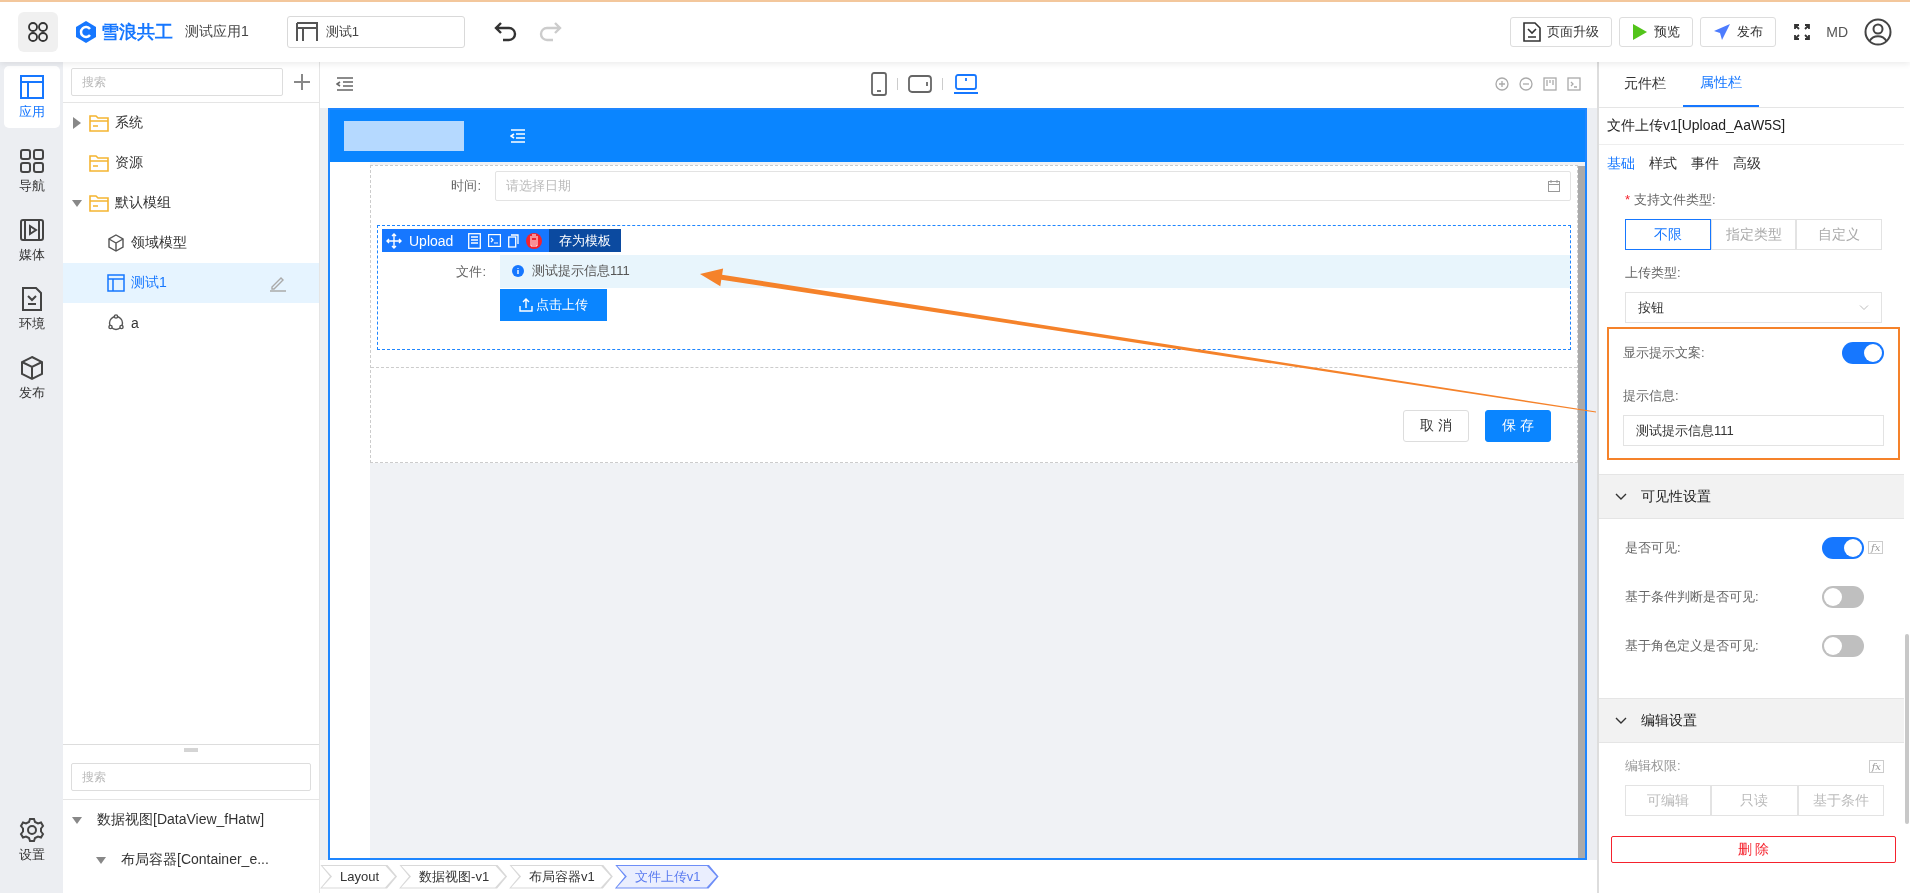 This screenshot has width=1910, height=893. I want to click on segment-option: 不限, so click(1668, 234).